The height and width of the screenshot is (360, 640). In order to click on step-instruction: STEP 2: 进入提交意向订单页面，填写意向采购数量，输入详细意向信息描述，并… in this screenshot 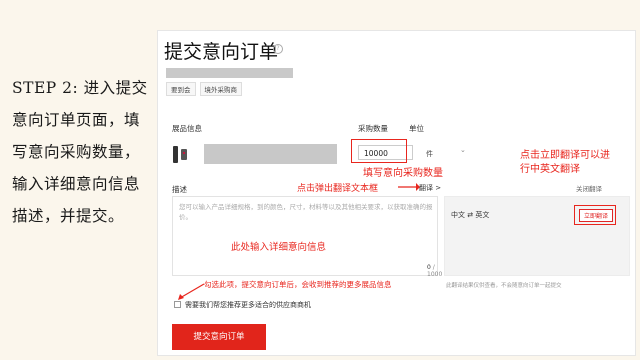, I will do `click(80, 152)`.